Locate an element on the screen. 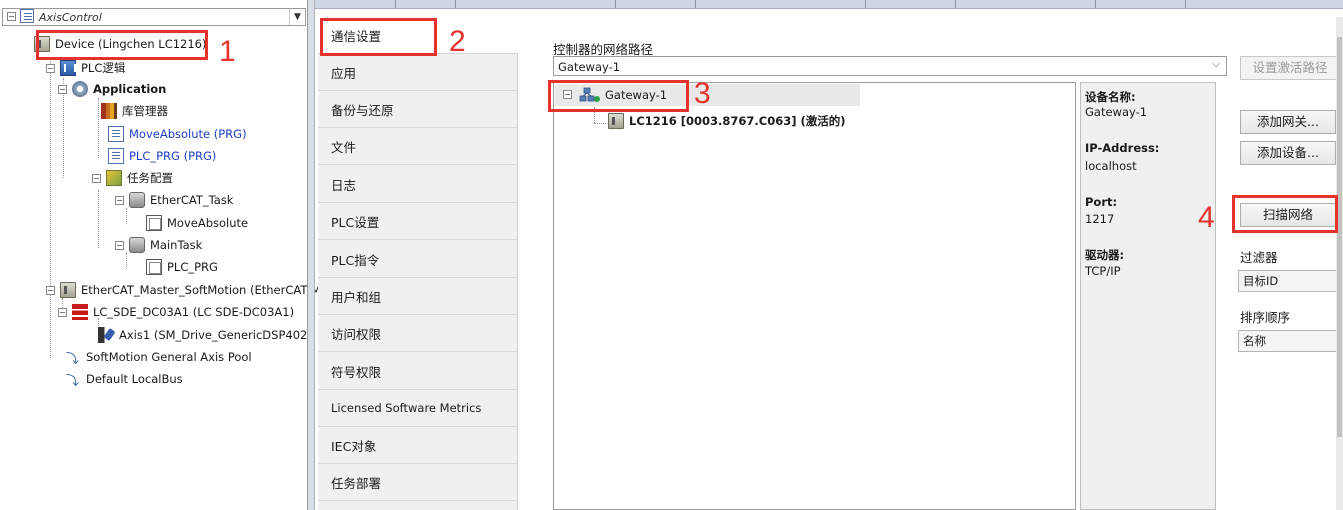  tree-item-label: EtherCAT_Master_SoftMotion (EtherCAT M is located at coordinates (201, 290).